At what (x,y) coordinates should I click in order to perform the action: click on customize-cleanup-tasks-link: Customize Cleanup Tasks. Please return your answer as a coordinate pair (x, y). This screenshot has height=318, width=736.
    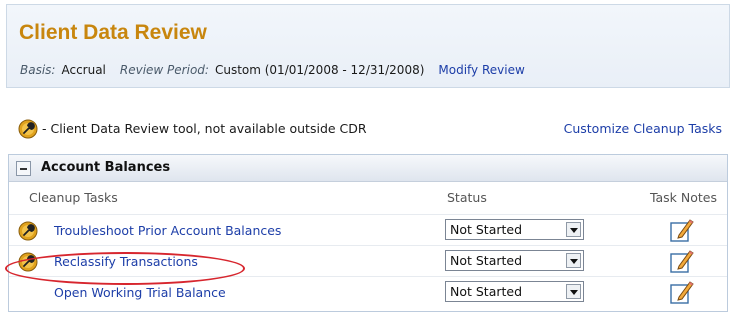
    Looking at the image, I should click on (643, 128).